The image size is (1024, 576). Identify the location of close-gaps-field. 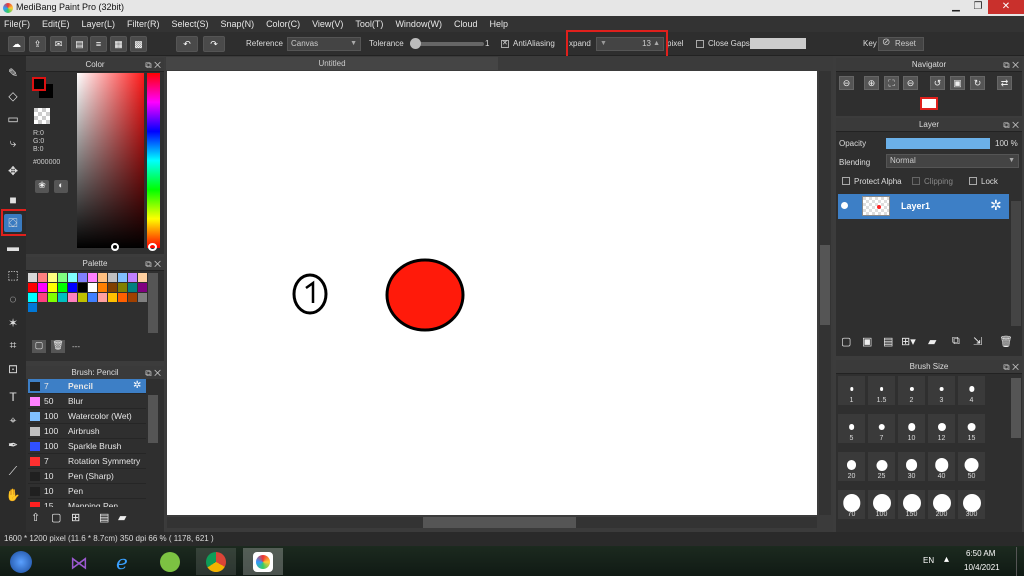
(778, 43).